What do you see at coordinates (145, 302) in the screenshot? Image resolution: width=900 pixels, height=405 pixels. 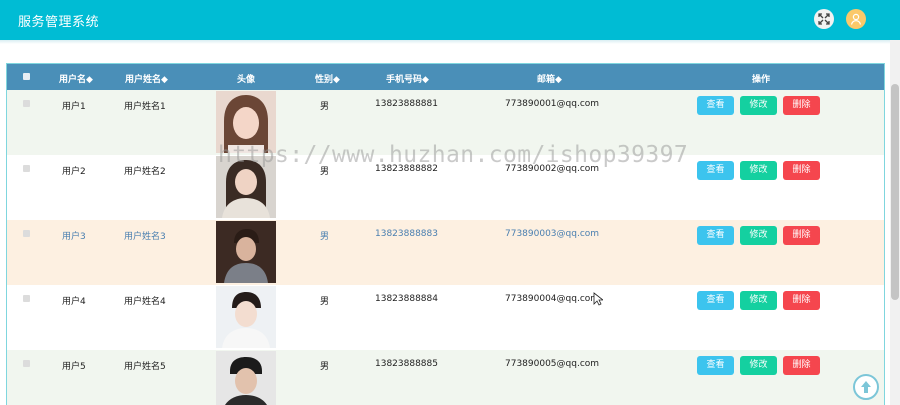 I see `cell-realname: 用户姓名4` at bounding box center [145, 302].